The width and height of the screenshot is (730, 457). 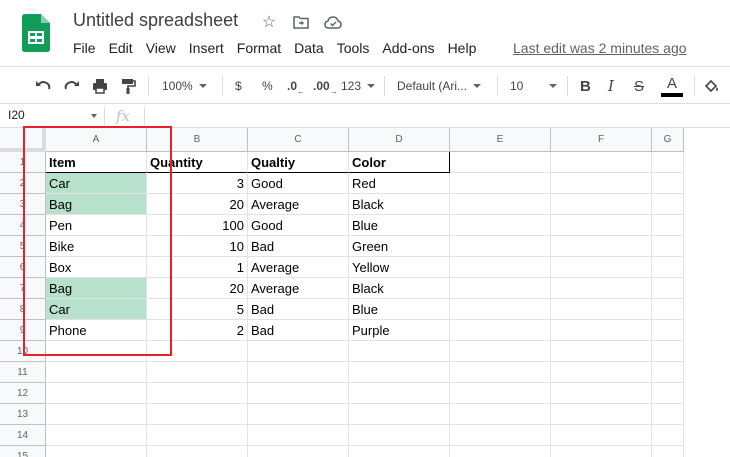 I want to click on row-header: 1, so click(x=23, y=162).